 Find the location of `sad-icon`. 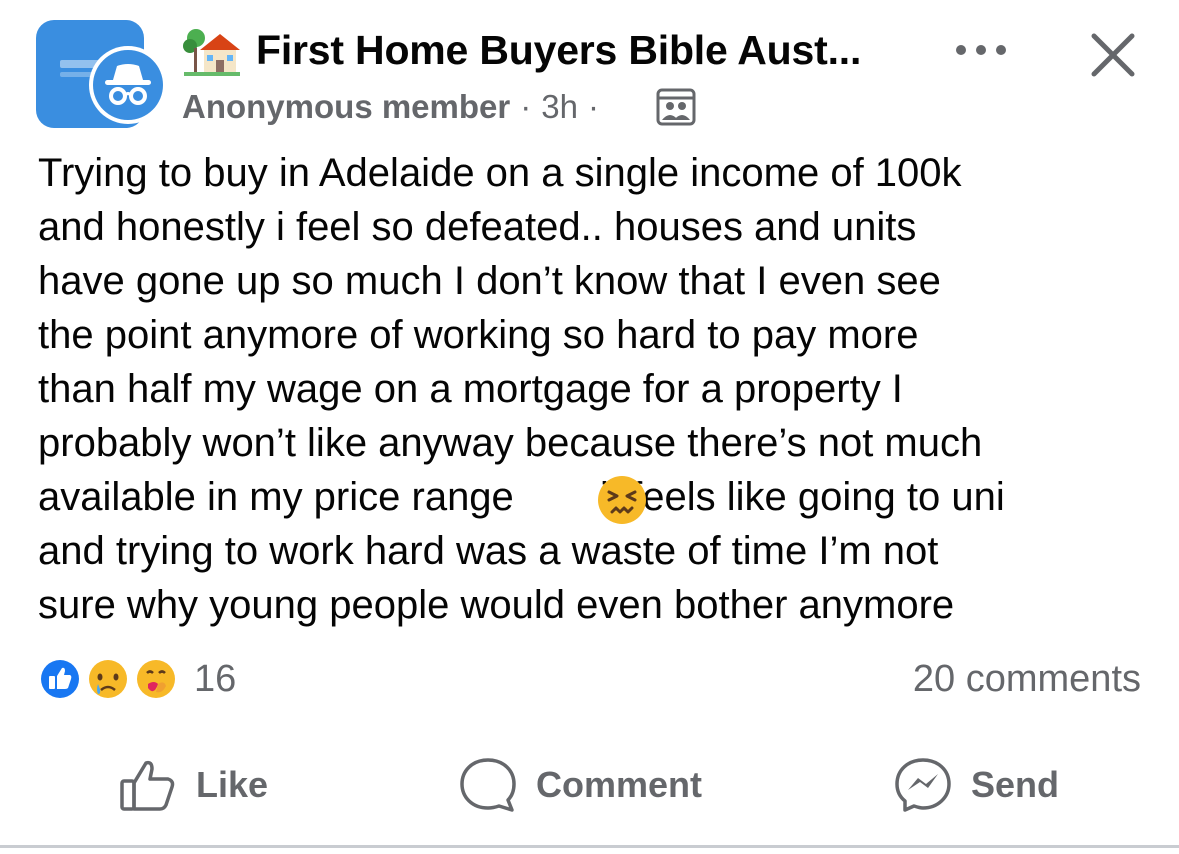

sad-icon is located at coordinates (108, 679).